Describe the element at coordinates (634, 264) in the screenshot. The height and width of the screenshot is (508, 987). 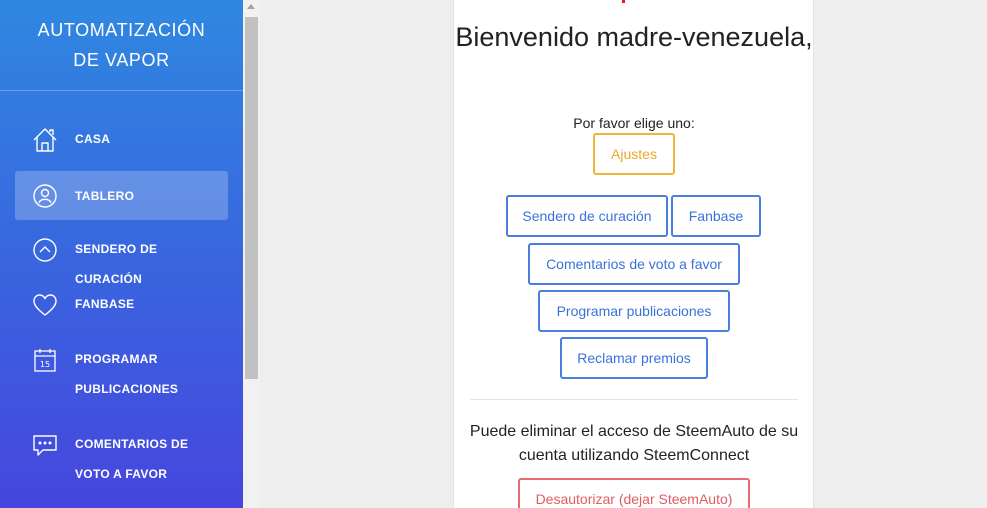
I see `upvote-comments-button: Comentarios de voto a favor` at that location.